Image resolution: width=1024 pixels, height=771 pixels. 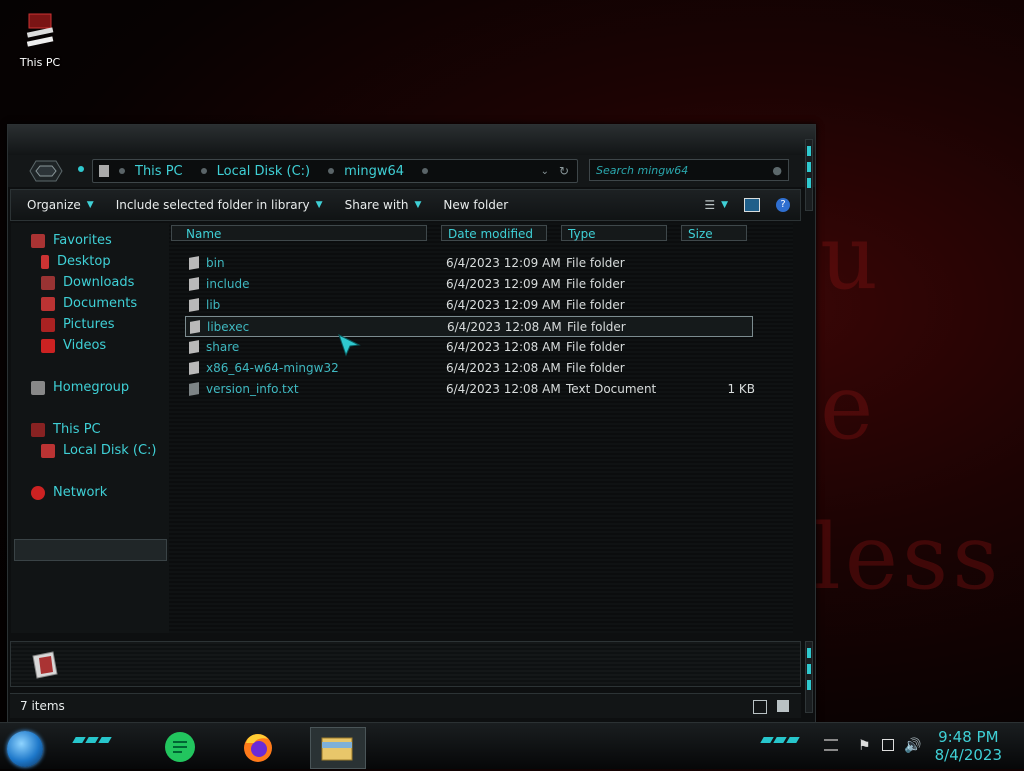 I want to click on preview-pane-icon, so click(x=752, y=205).